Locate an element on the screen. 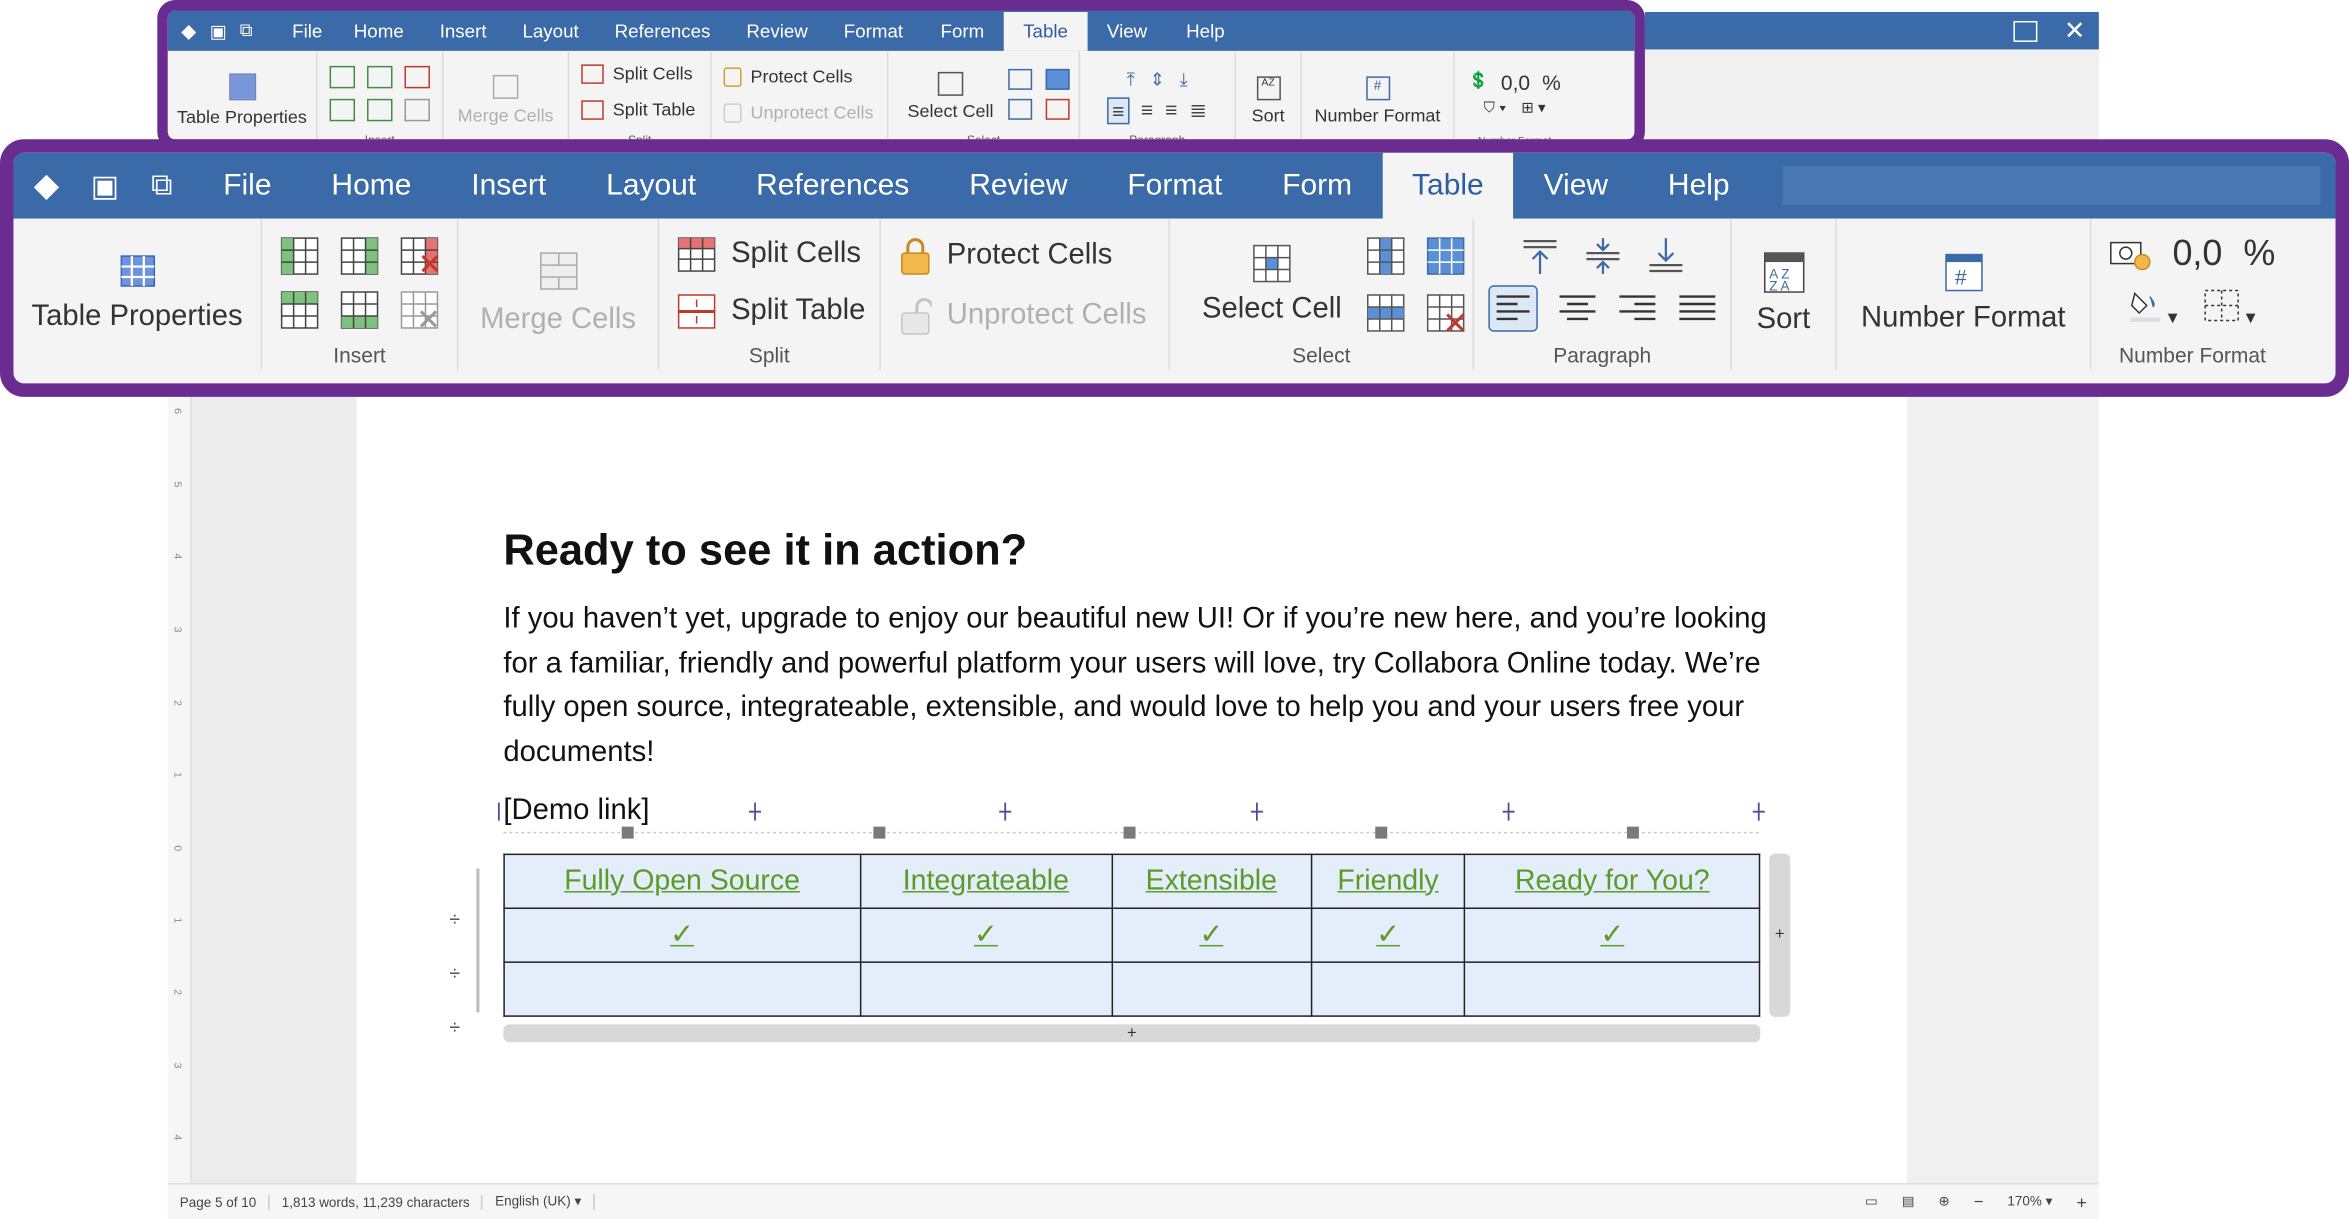 The height and width of the screenshot is (1219, 2349). tab-table: Table is located at coordinates (1045, 31).